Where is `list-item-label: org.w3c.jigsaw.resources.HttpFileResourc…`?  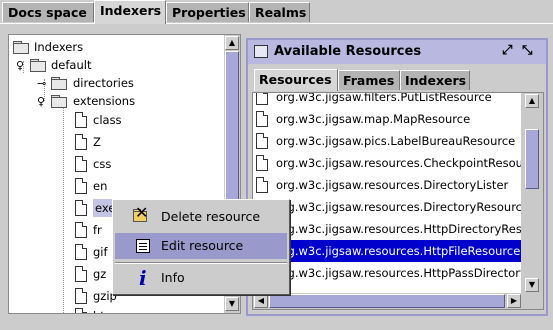
list-item-label: org.w3c.jigsaw.resources.HttpFileResourc… is located at coordinates (398, 251).